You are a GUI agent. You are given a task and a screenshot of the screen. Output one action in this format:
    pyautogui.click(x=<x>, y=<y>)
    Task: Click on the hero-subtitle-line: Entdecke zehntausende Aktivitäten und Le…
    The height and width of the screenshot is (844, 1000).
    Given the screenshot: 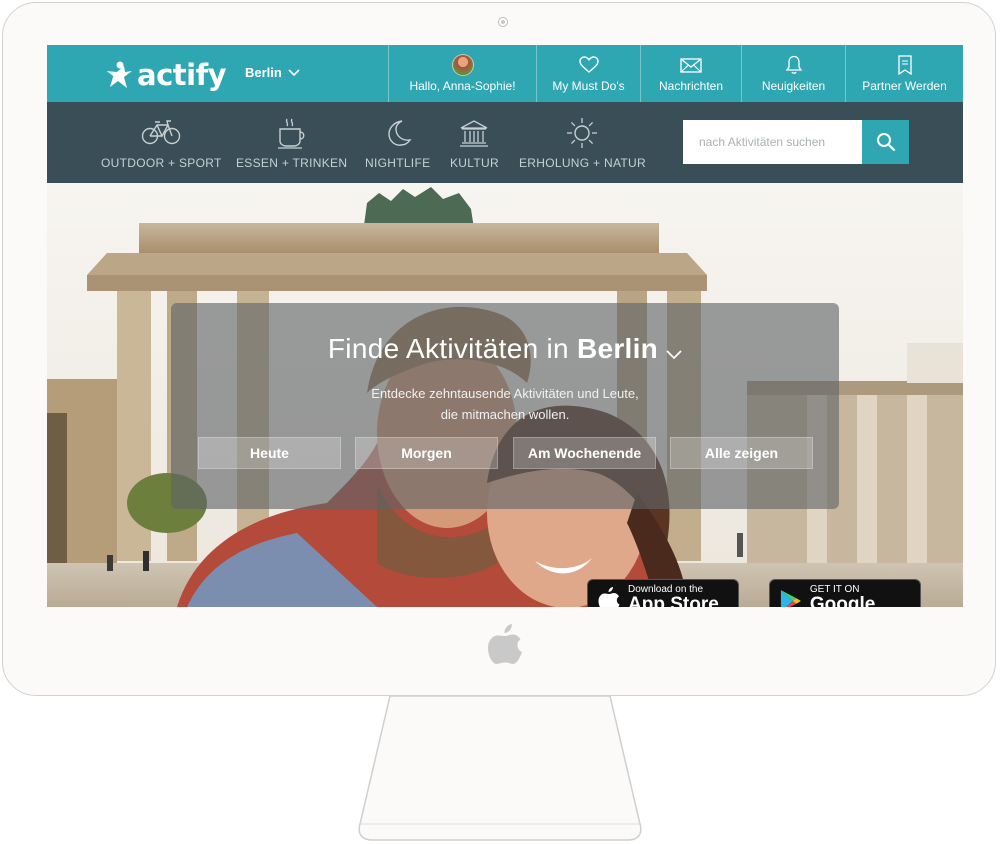 What is the action you would take?
    pyautogui.click(x=505, y=393)
    